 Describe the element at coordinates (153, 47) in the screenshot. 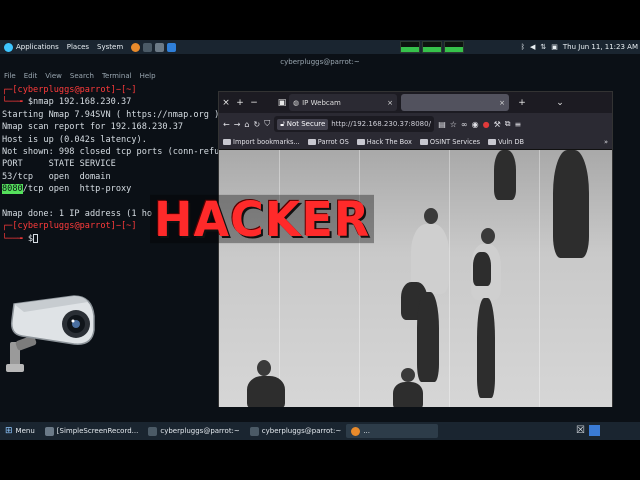

I see `launchers` at that location.